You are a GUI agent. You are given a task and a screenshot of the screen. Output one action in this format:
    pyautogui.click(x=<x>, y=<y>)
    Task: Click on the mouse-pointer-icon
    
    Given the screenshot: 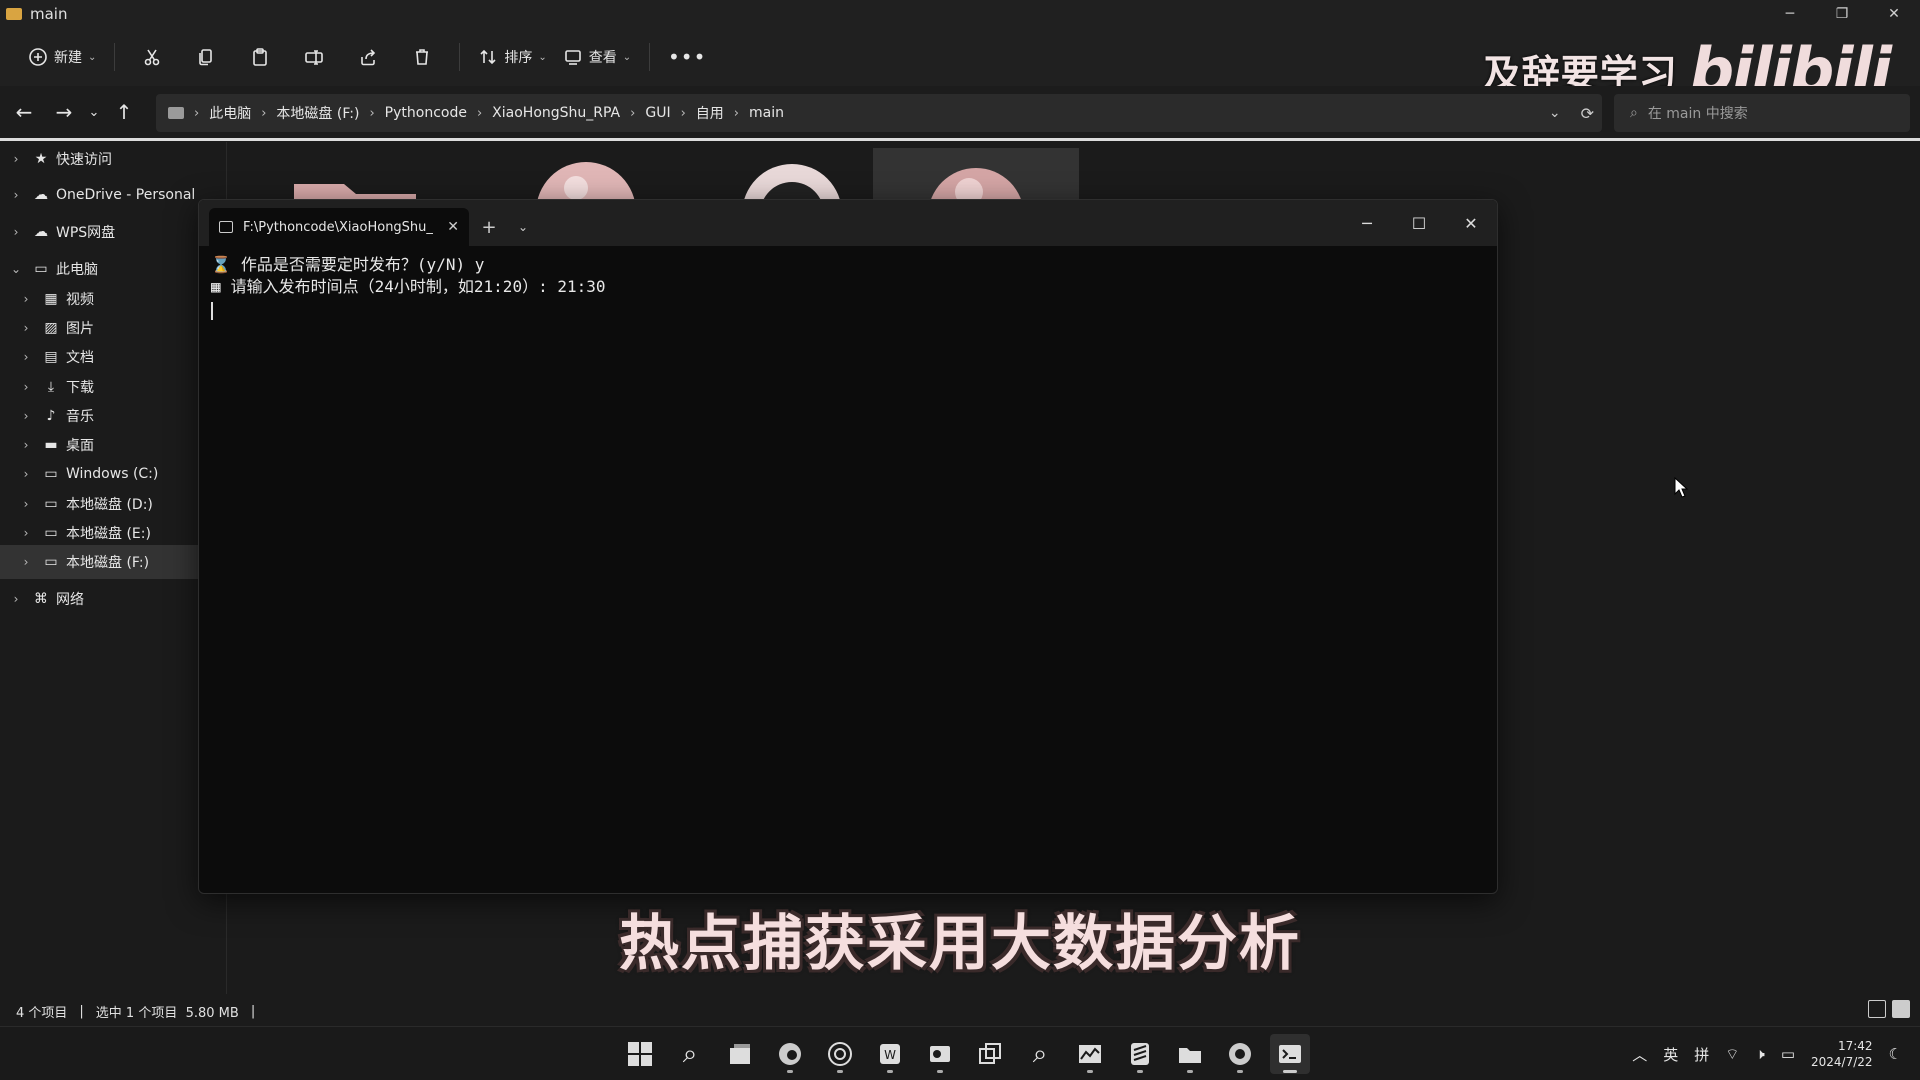 What is the action you would take?
    pyautogui.click(x=1681, y=487)
    